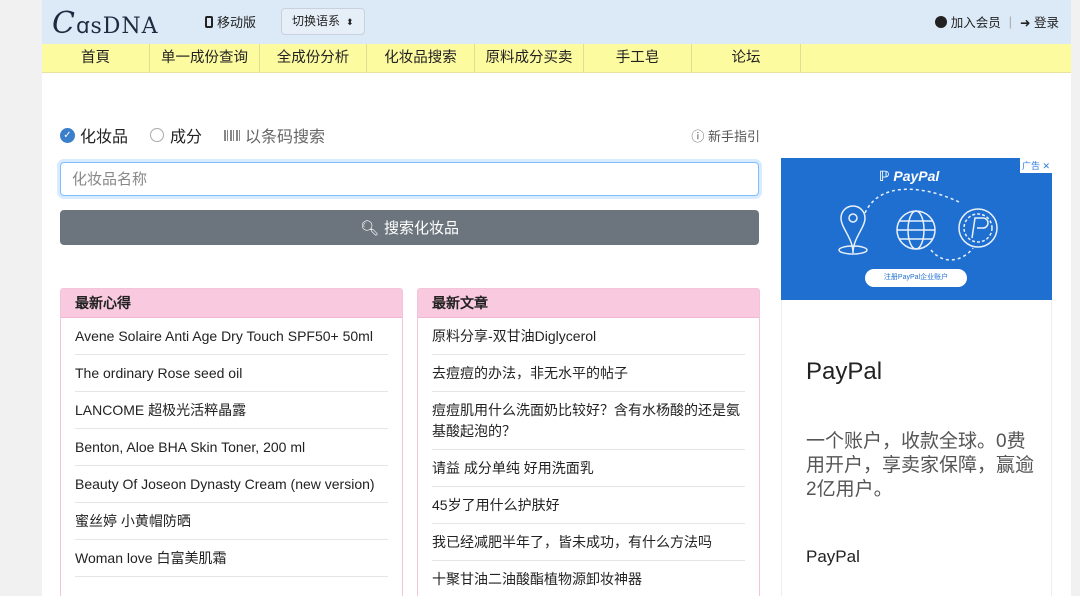  I want to click on review-item: Woman love 白富美肌霜, so click(231, 558).